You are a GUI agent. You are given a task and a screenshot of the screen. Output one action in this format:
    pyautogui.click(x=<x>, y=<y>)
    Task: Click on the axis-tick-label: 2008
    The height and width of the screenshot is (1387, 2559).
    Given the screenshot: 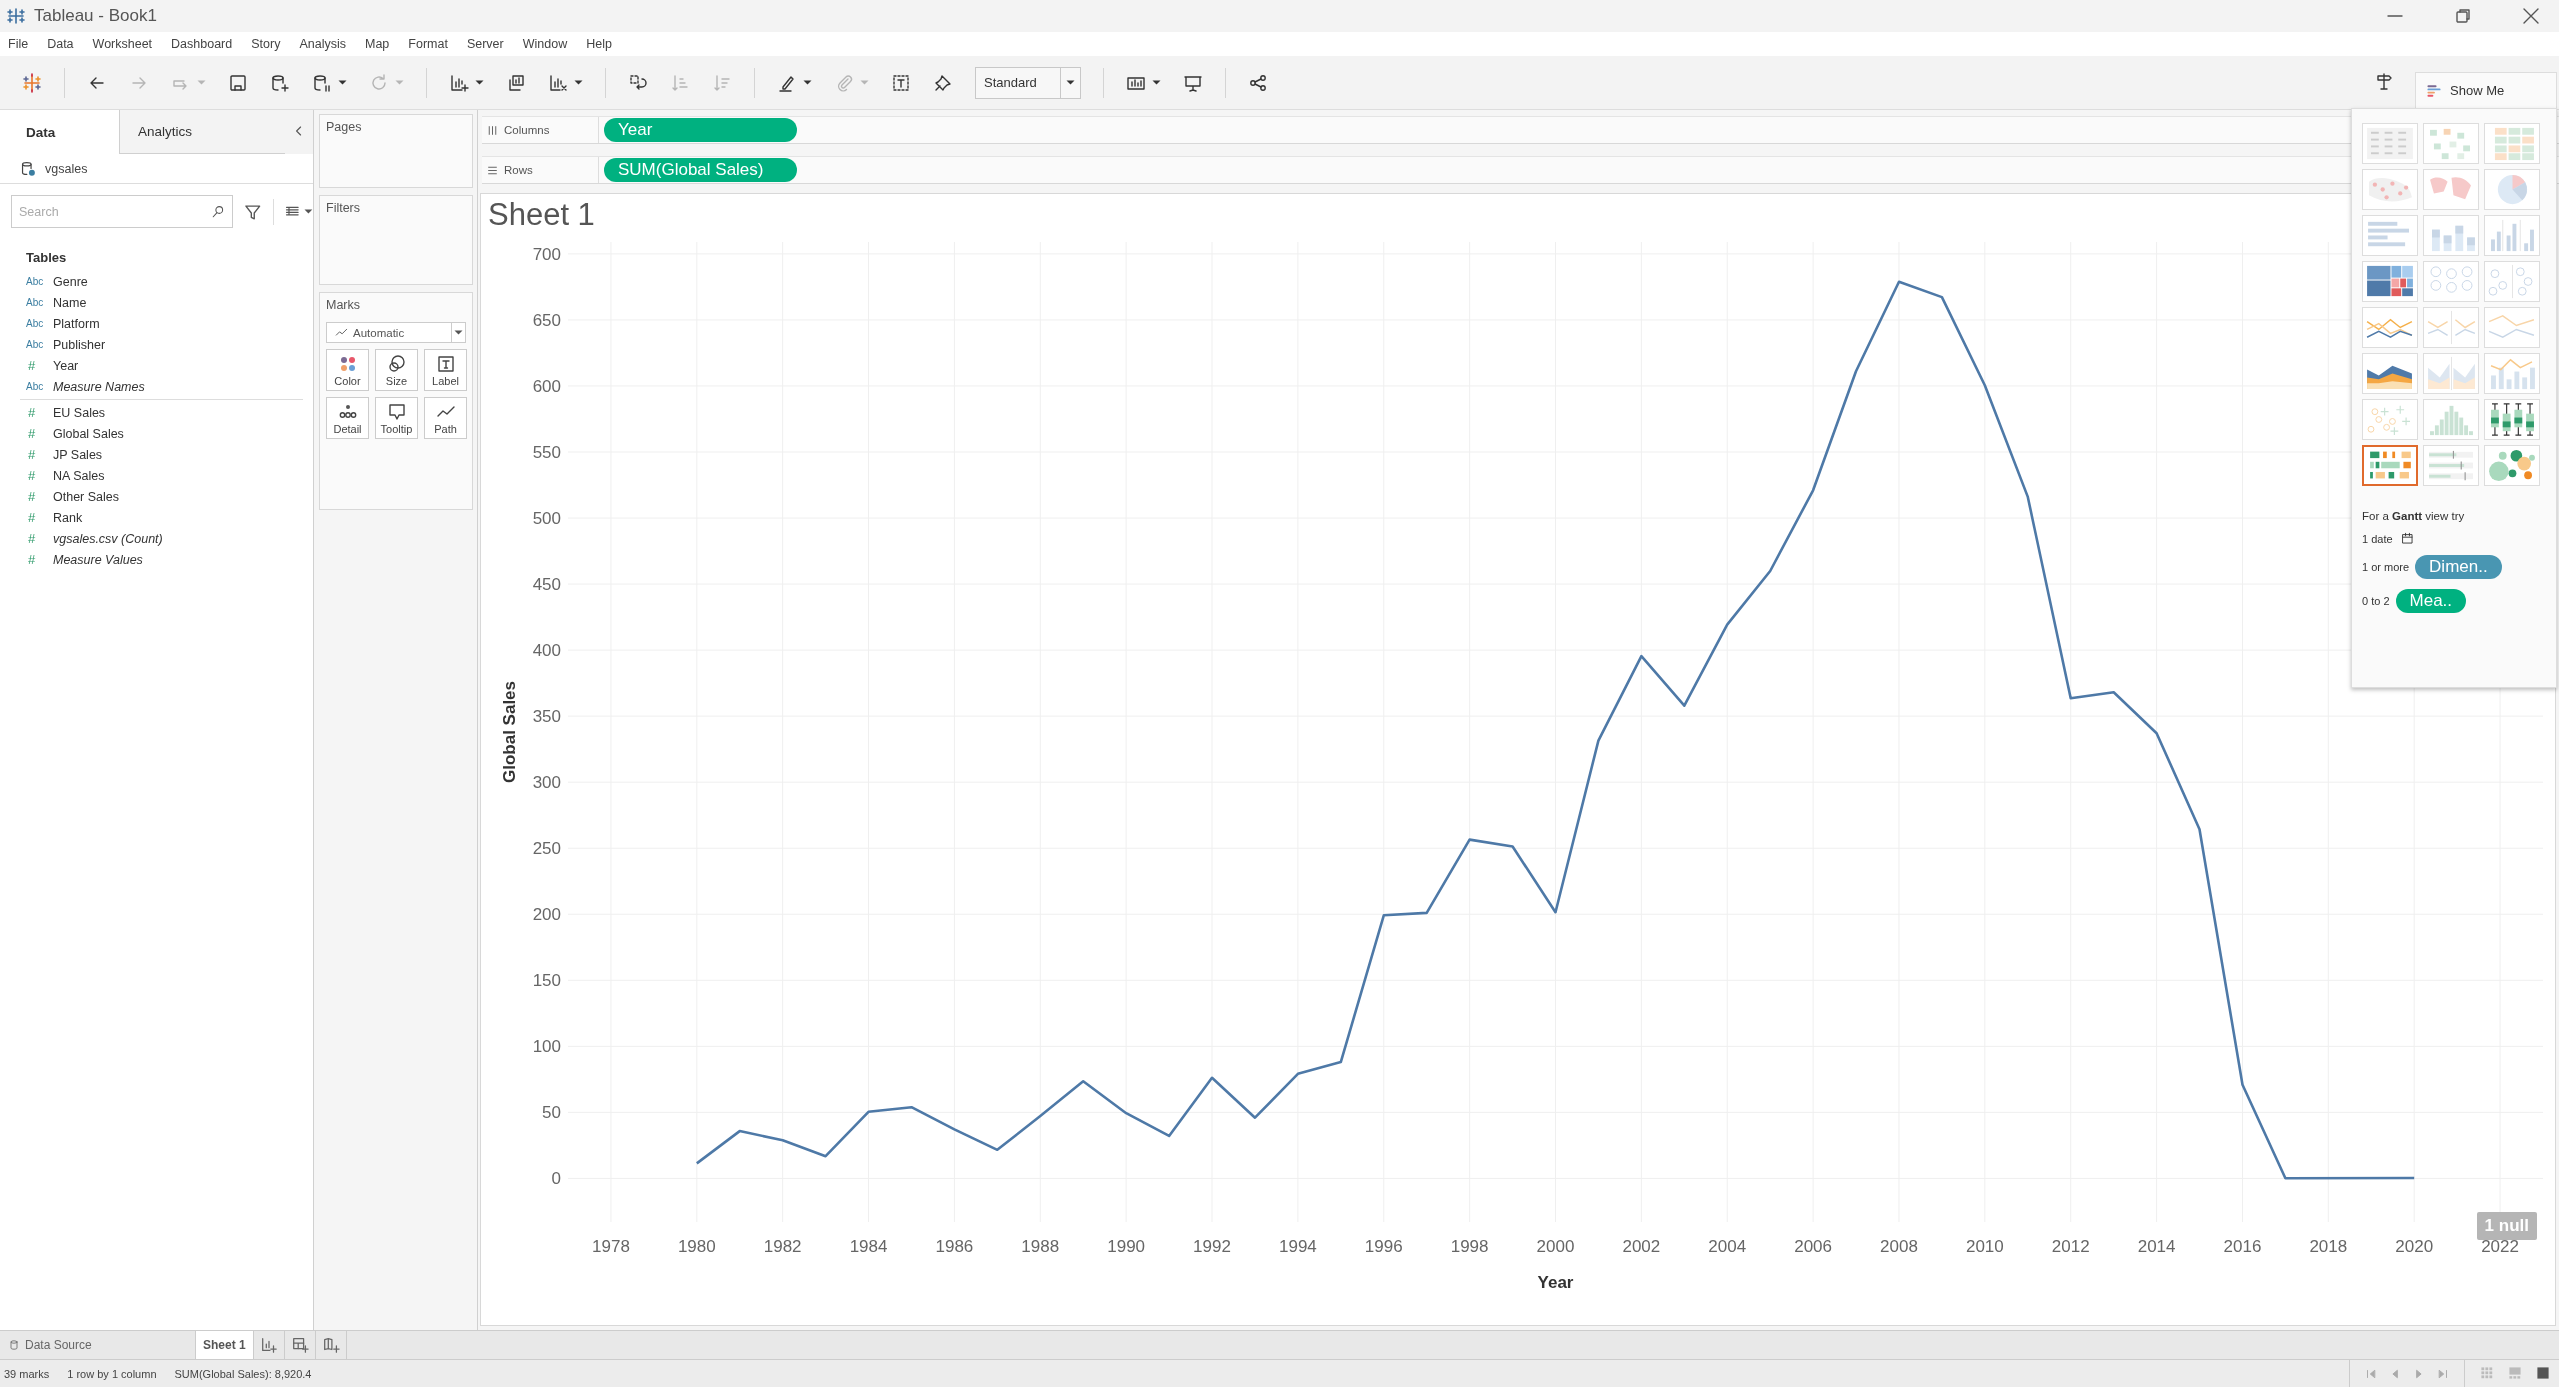 What is the action you would take?
    pyautogui.click(x=1899, y=1246)
    